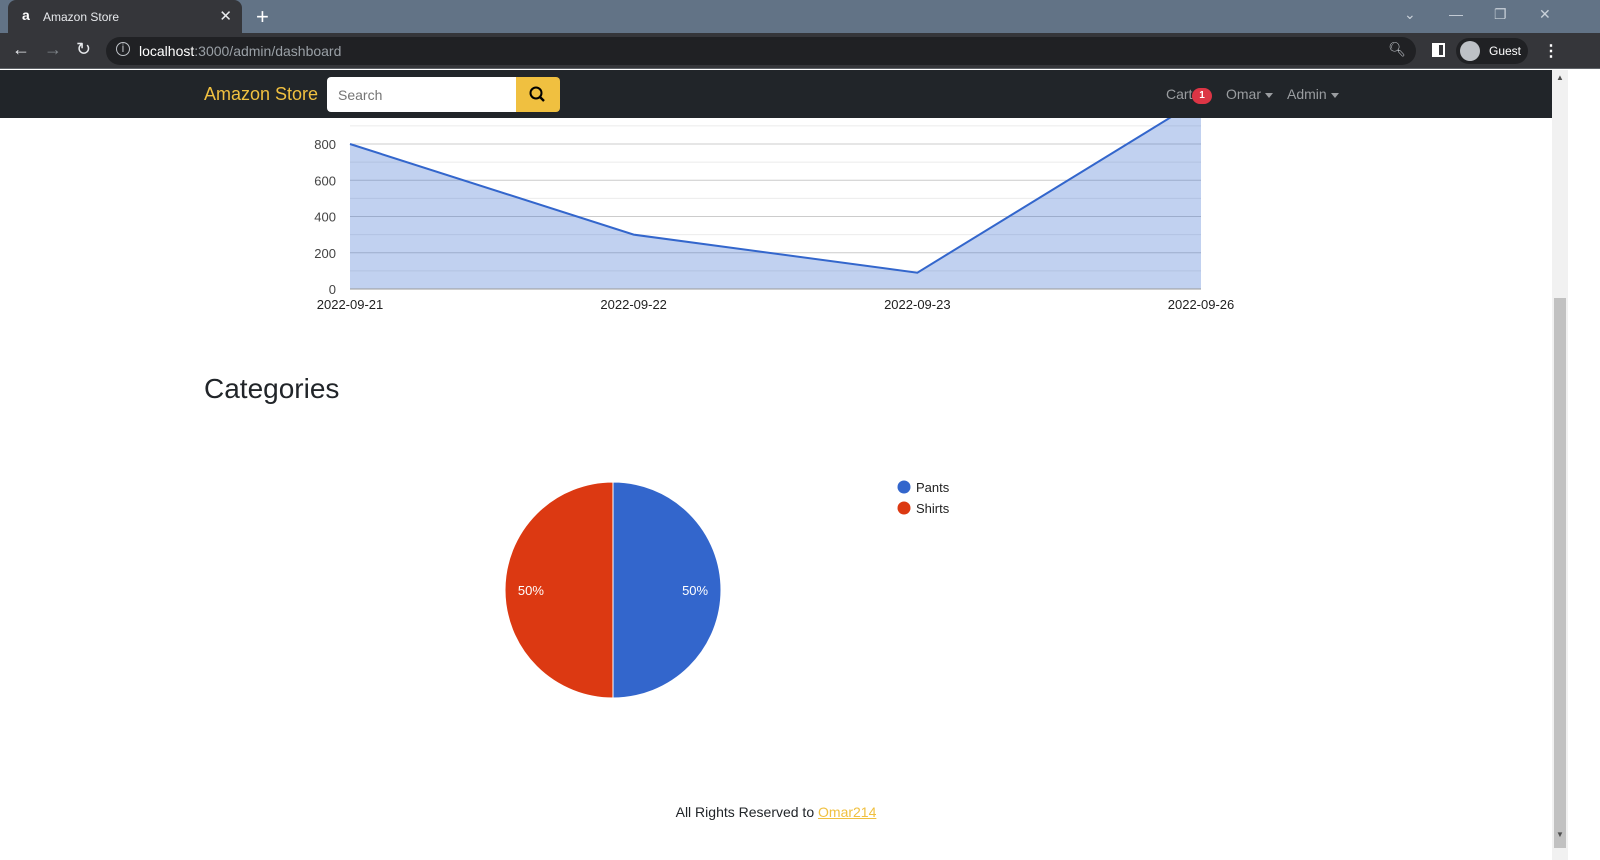 Image resolution: width=1600 pixels, height=860 pixels. I want to click on kebab-menu-icon: ⋮, so click(1551, 51).